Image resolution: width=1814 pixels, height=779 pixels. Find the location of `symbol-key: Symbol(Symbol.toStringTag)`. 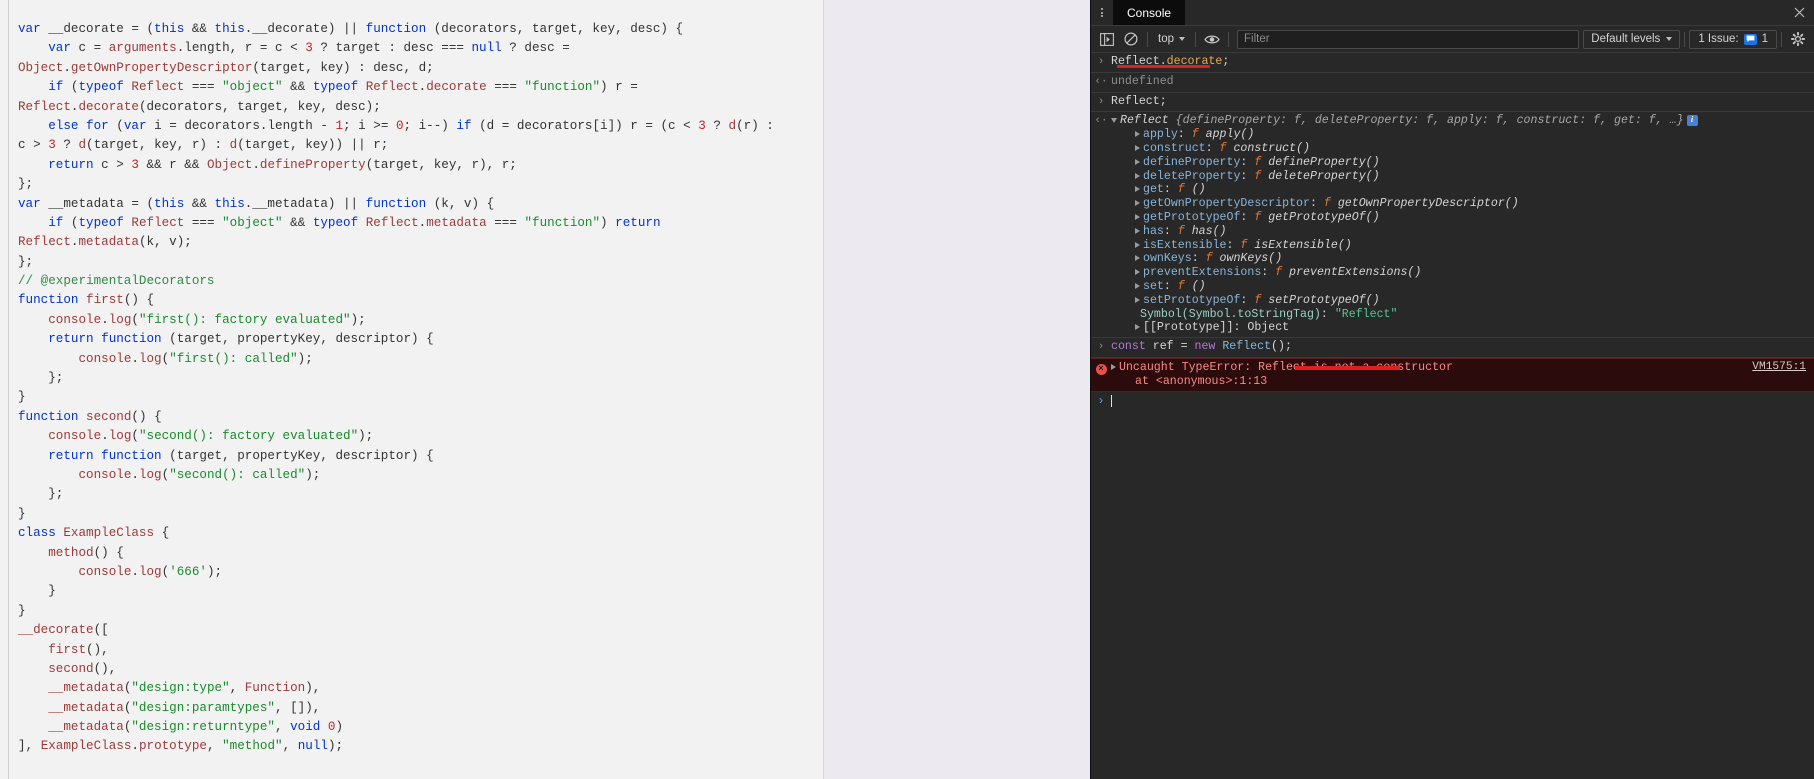

symbol-key: Symbol(Symbol.toStringTag) is located at coordinates (1230, 314).